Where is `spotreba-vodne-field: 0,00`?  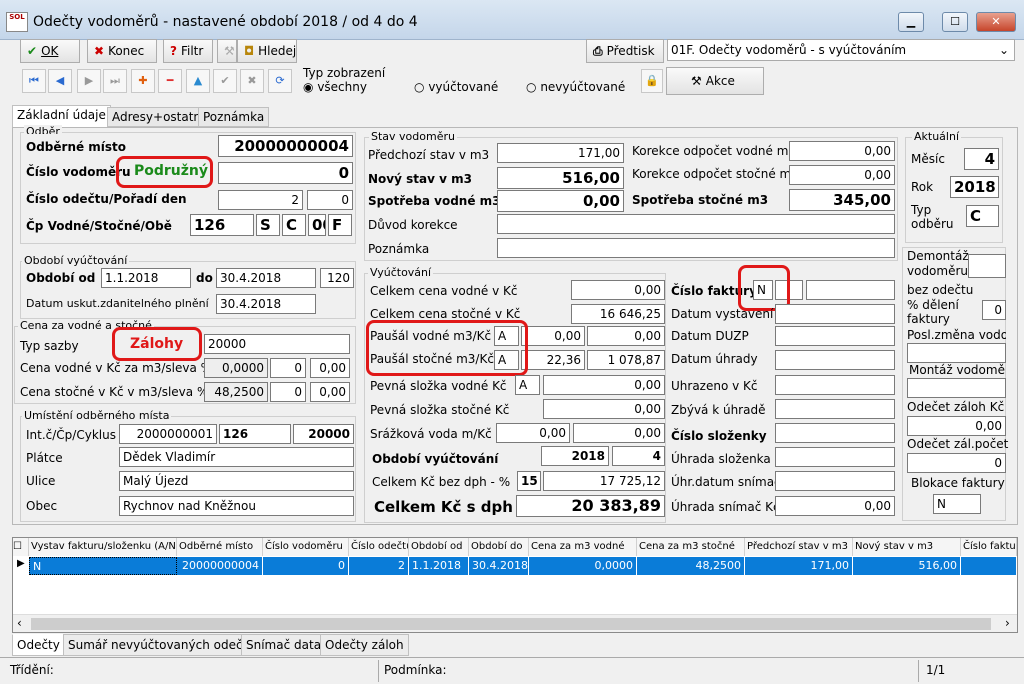
spotreba-vodne-field: 0,00 is located at coordinates (560, 201).